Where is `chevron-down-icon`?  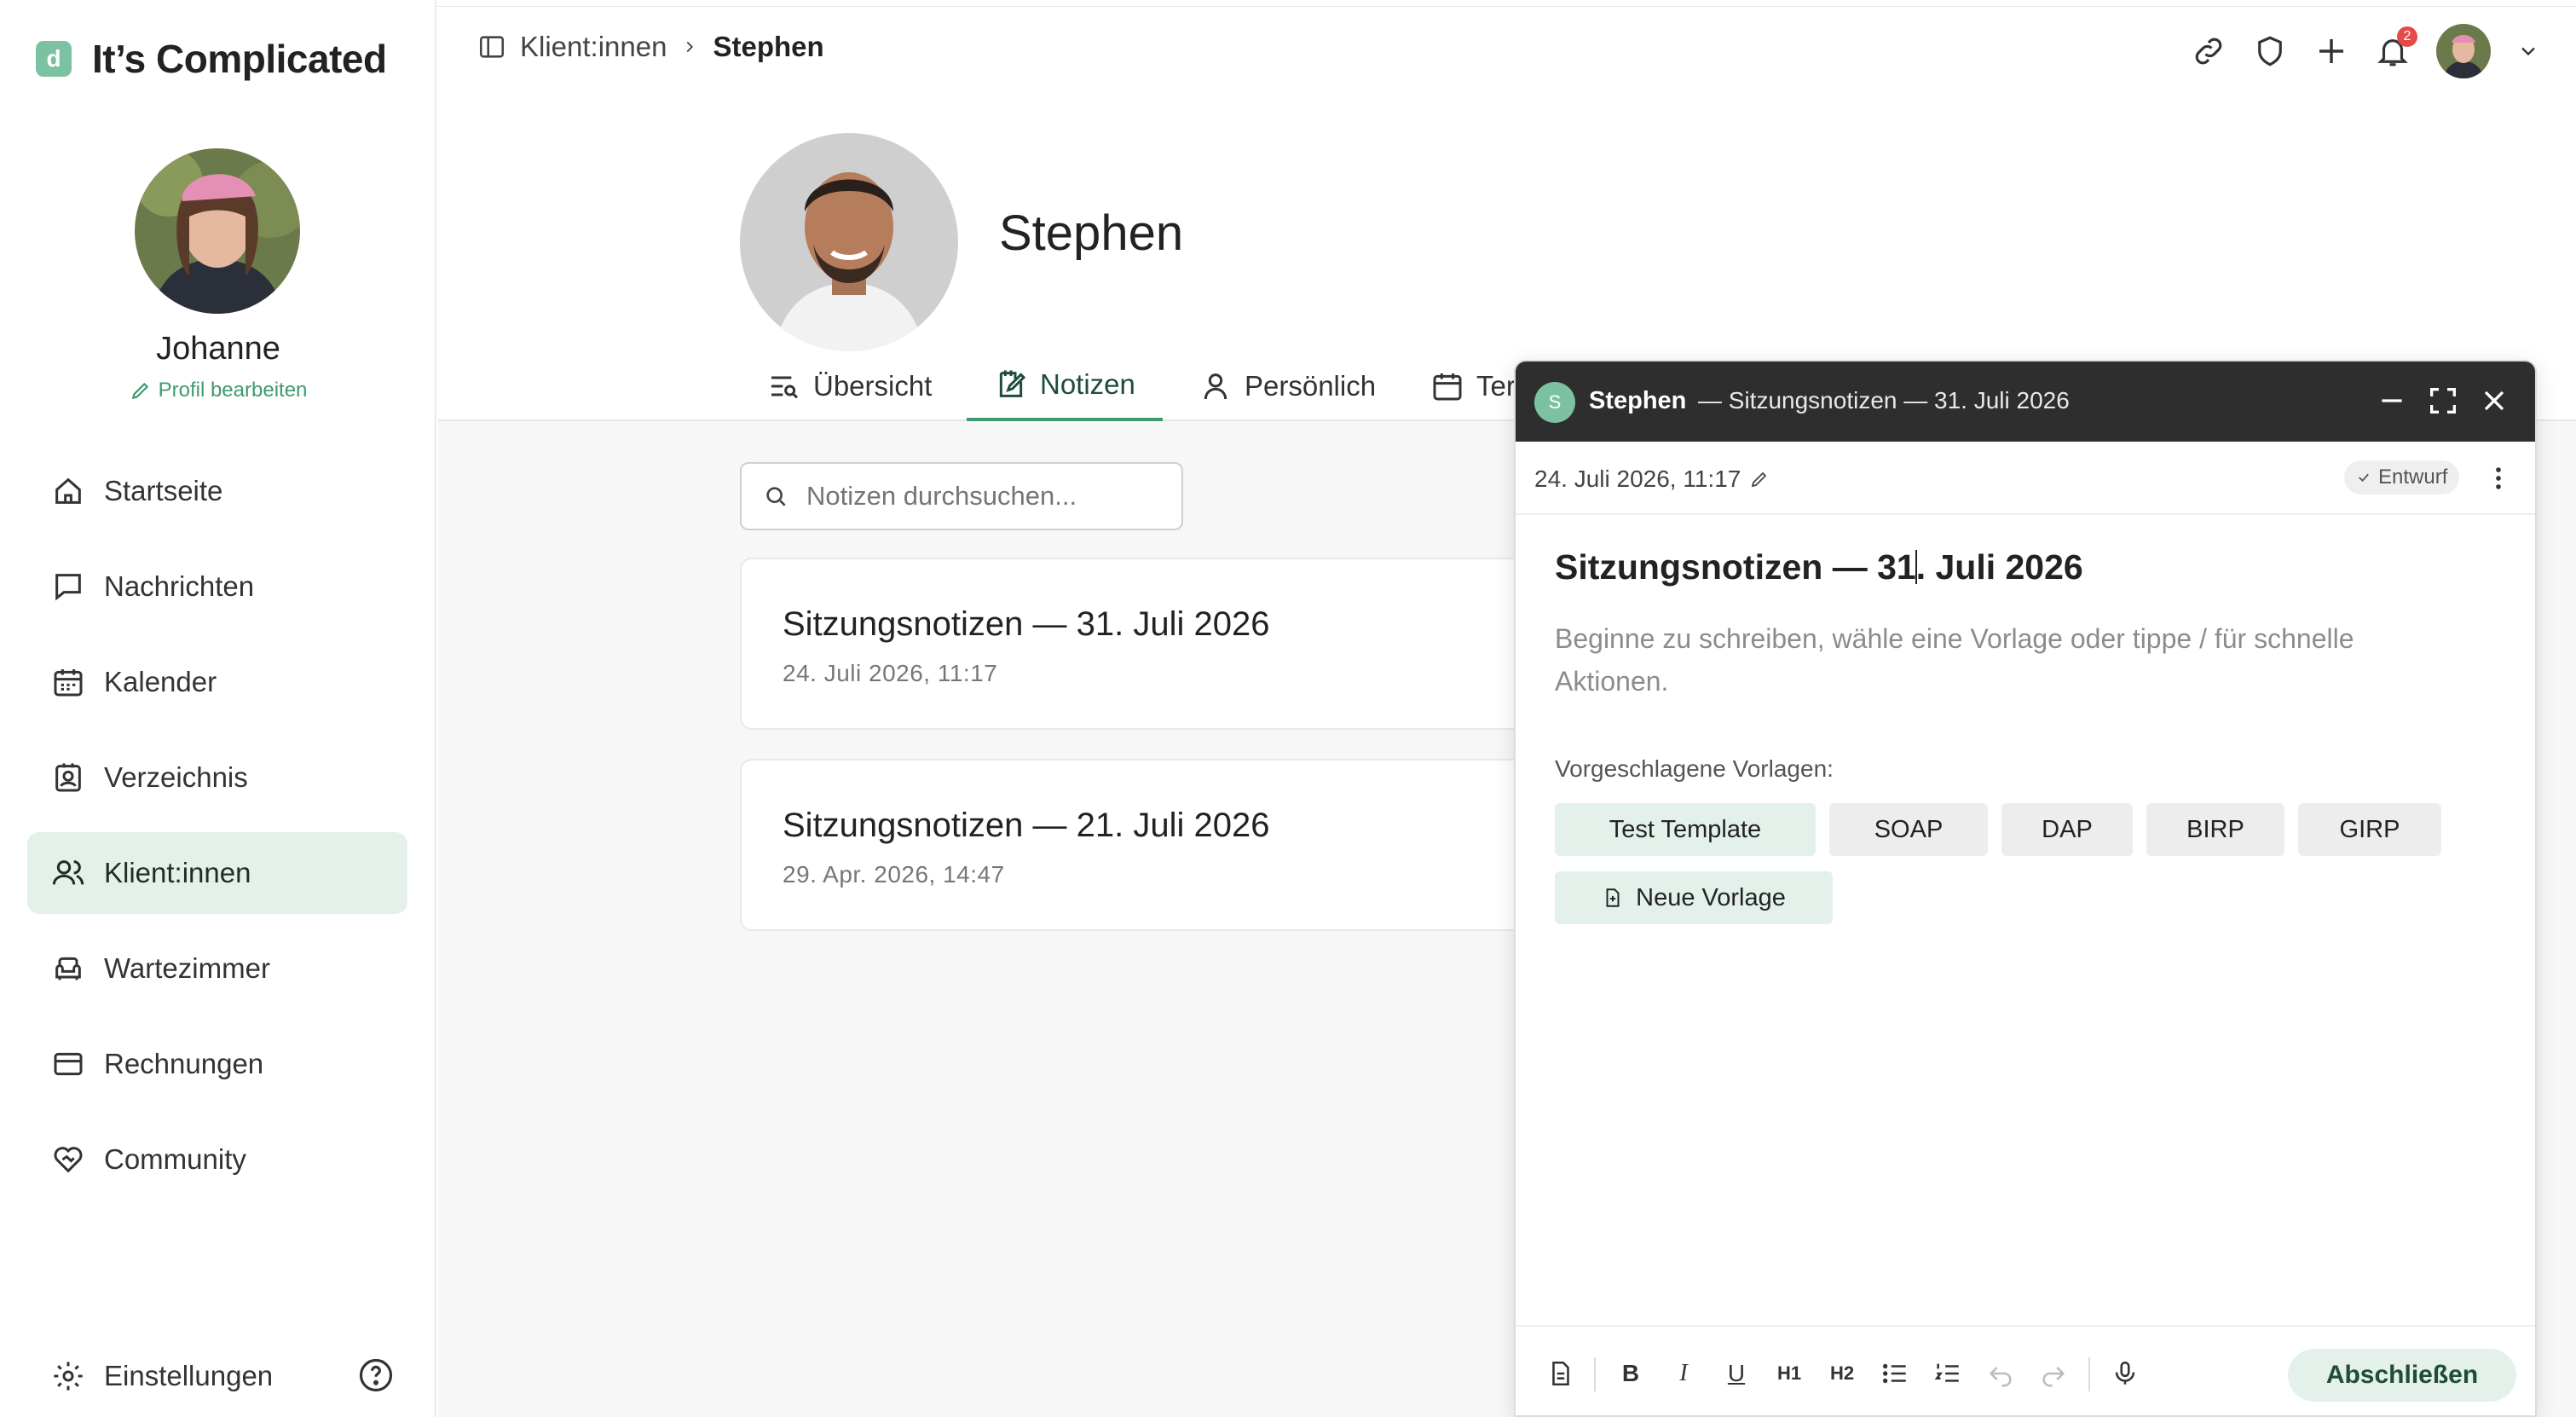
chevron-down-icon is located at coordinates (2528, 51).